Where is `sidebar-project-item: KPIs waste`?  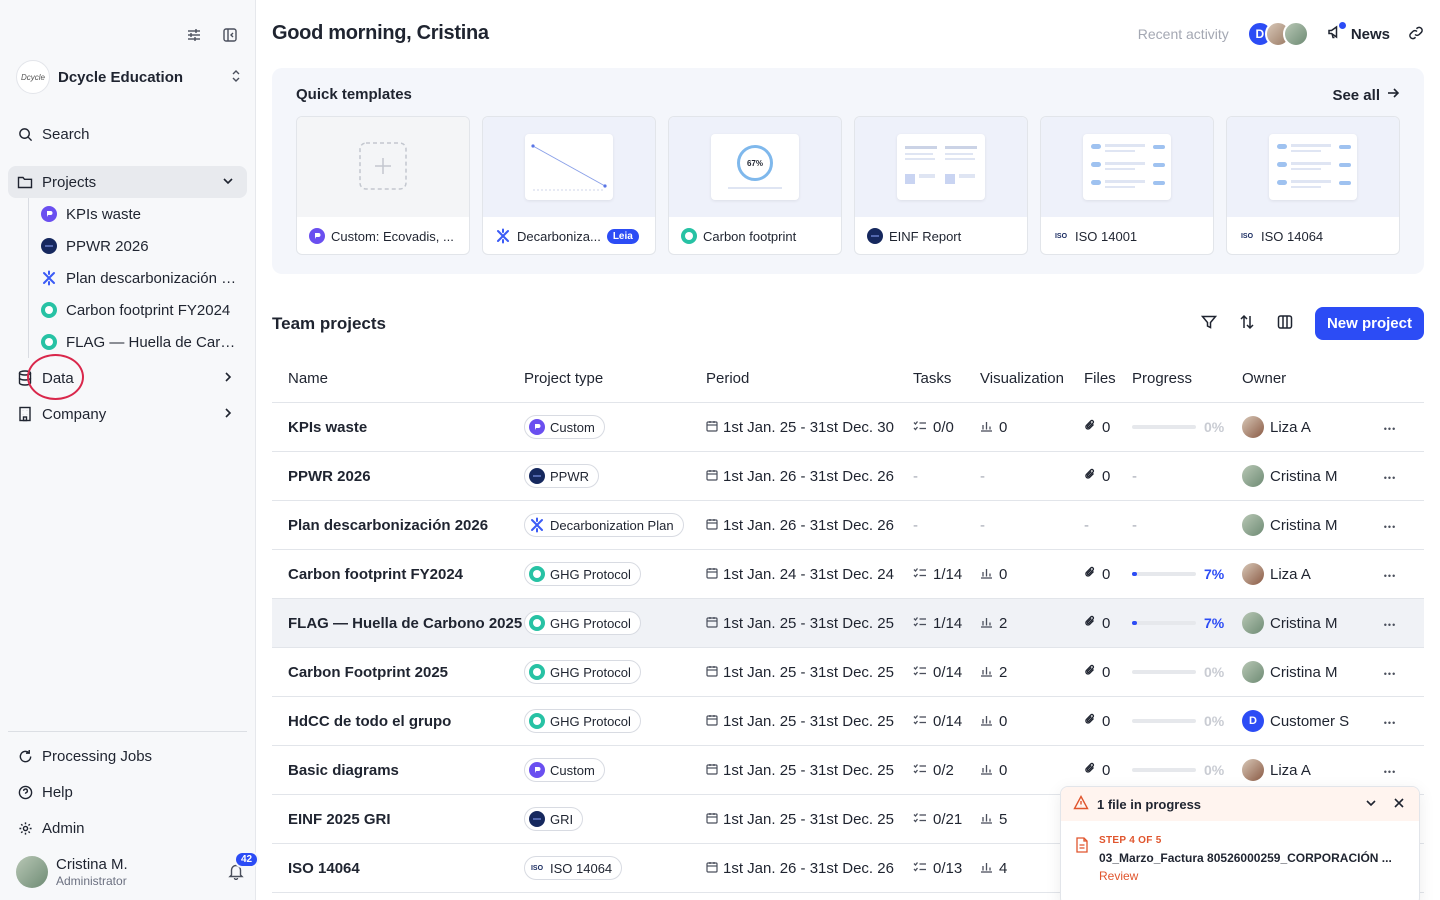
sidebar-project-item: KPIs waste is located at coordinates (136, 214).